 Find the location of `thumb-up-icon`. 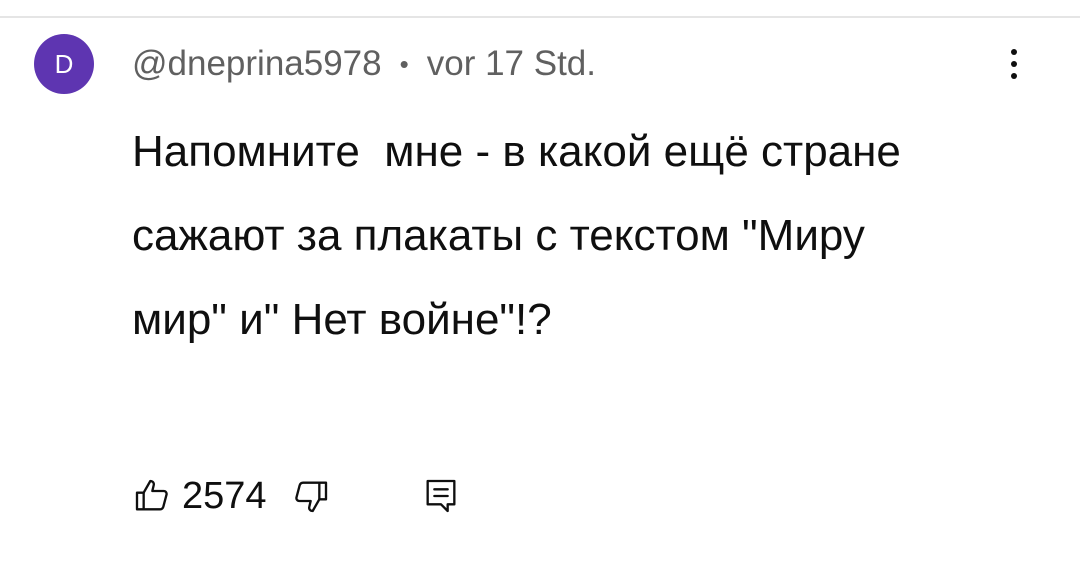

thumb-up-icon is located at coordinates (151, 495).